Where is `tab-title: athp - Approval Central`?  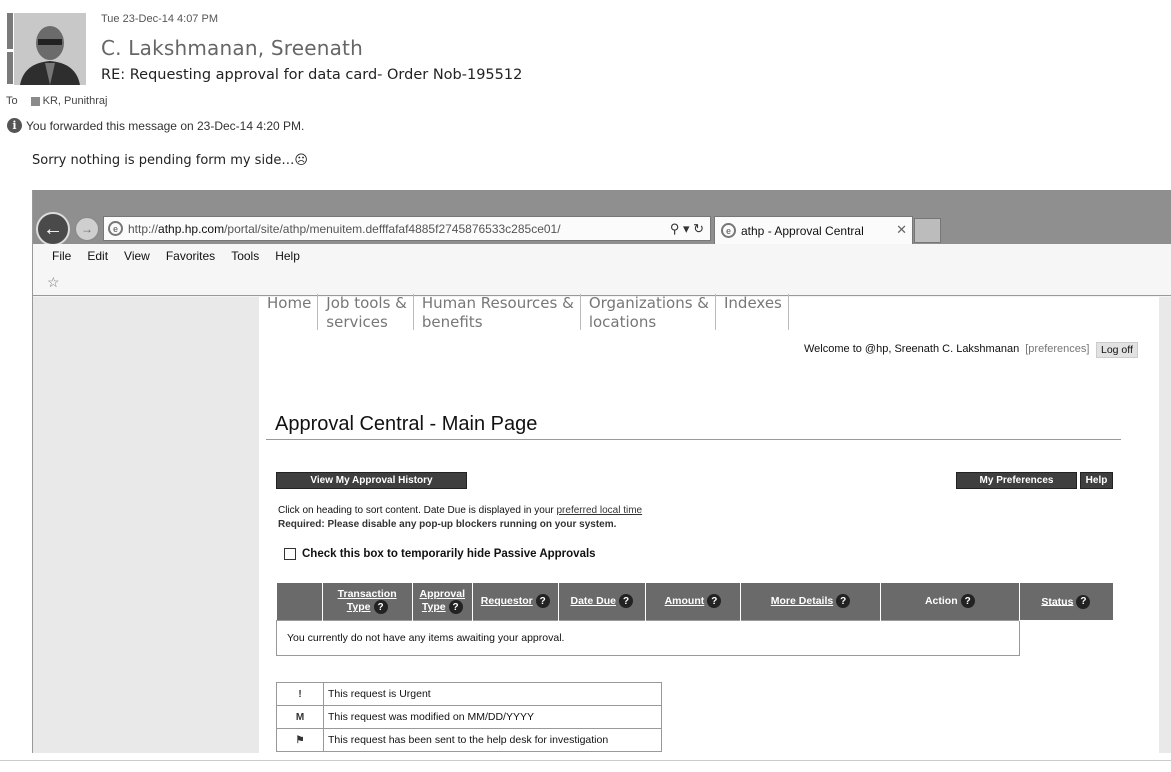
tab-title: athp - Approval Central is located at coordinates (802, 230).